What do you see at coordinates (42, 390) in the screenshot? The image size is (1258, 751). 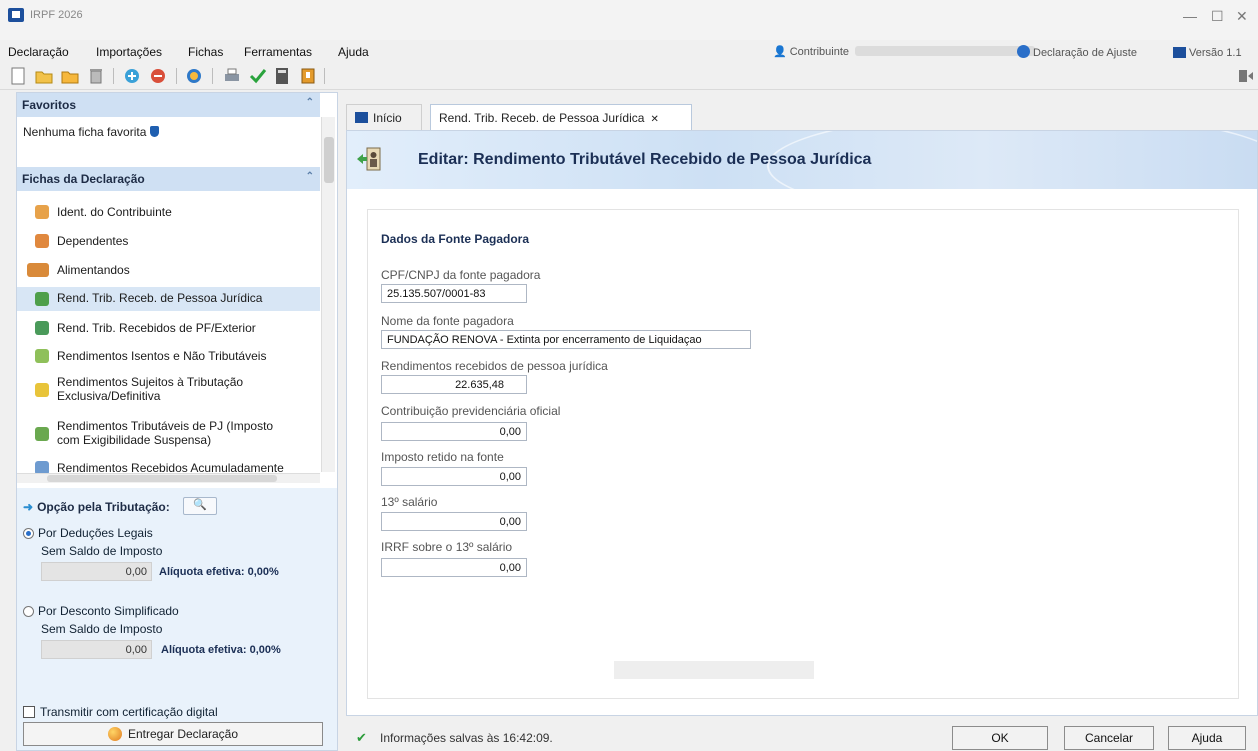 I see `exclusive-tax-icon` at bounding box center [42, 390].